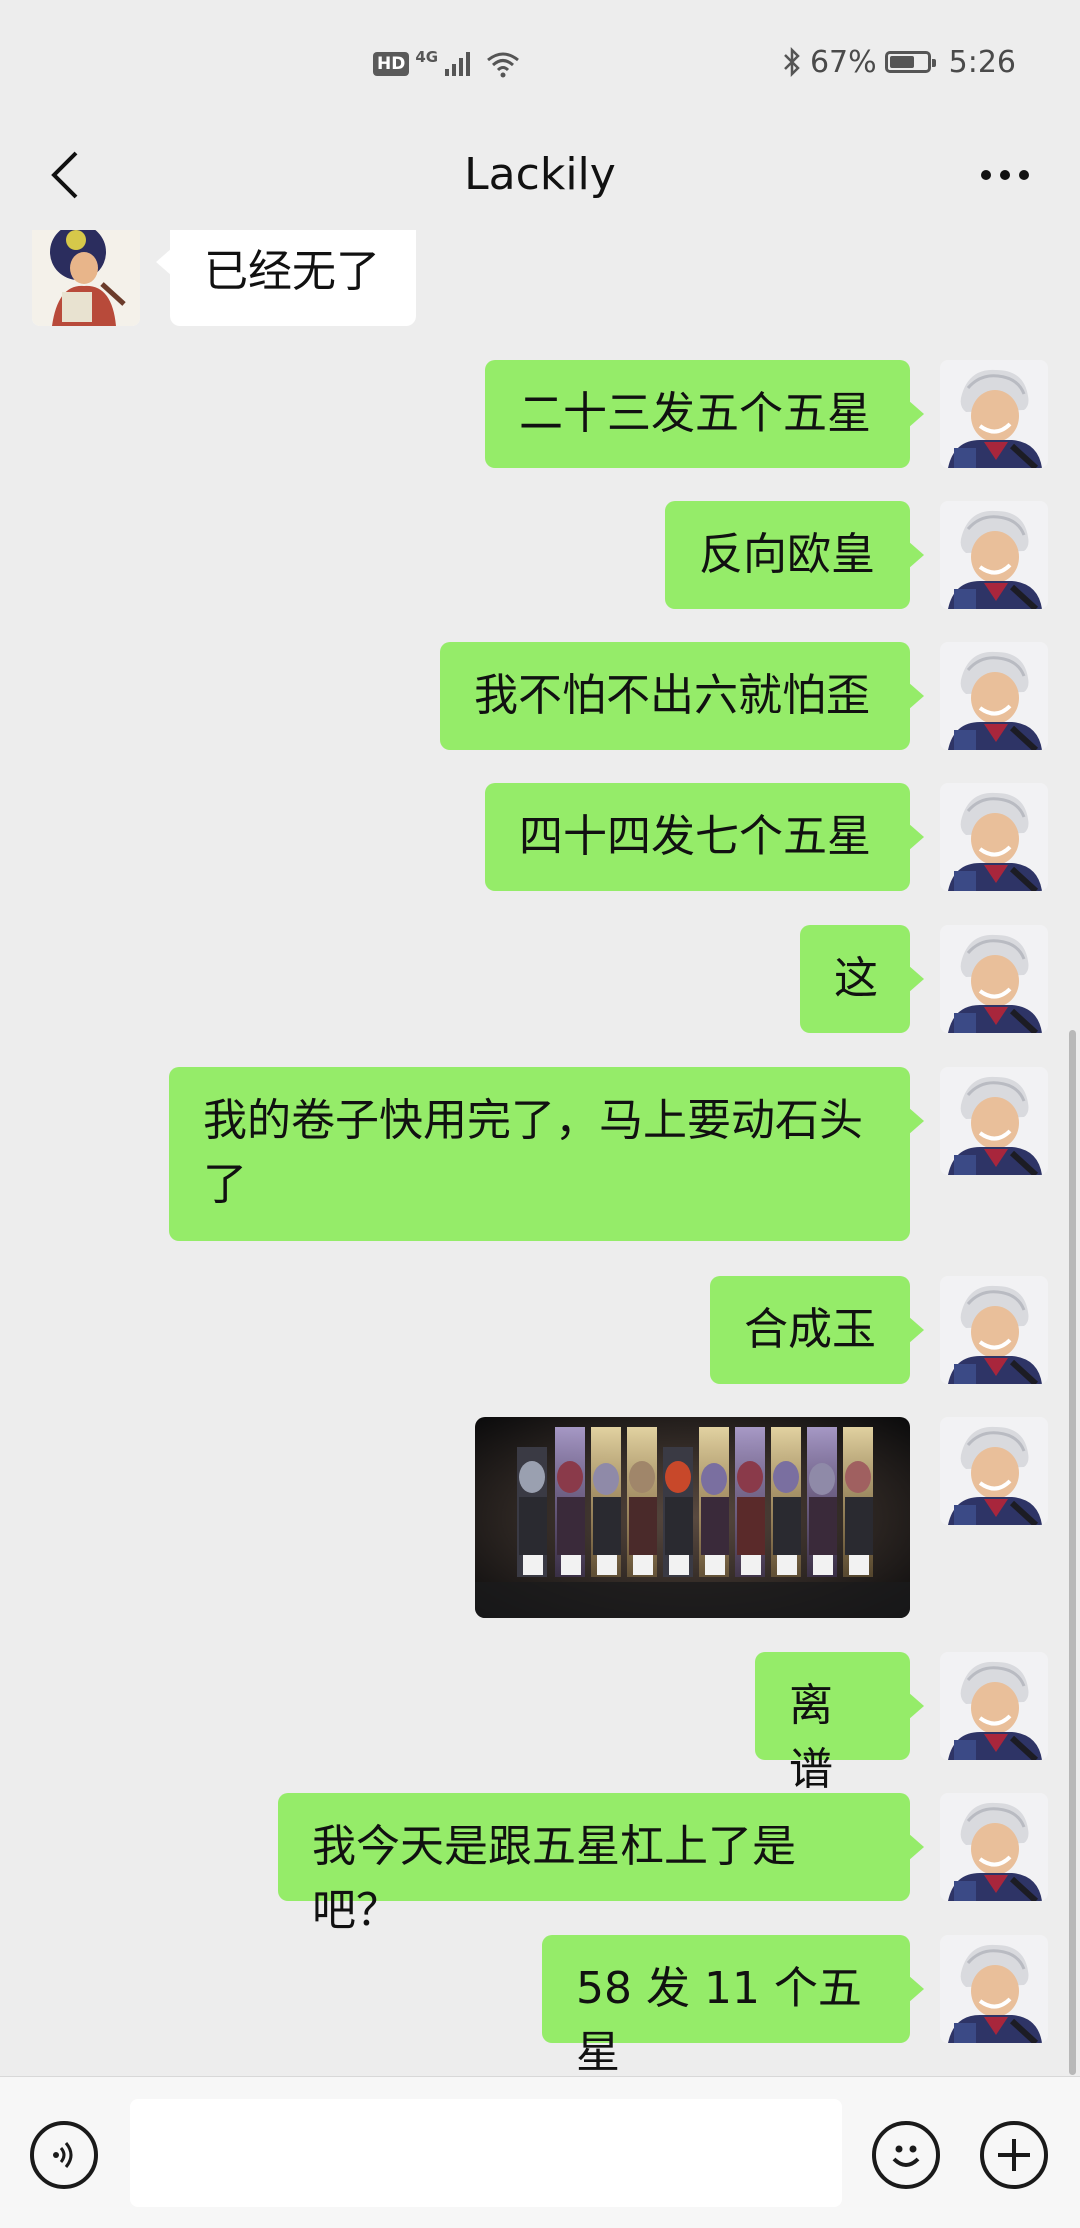 This screenshot has width=1080, height=2228. I want to click on message-bubble: 58 发 11 个五星, so click(733, 2005).